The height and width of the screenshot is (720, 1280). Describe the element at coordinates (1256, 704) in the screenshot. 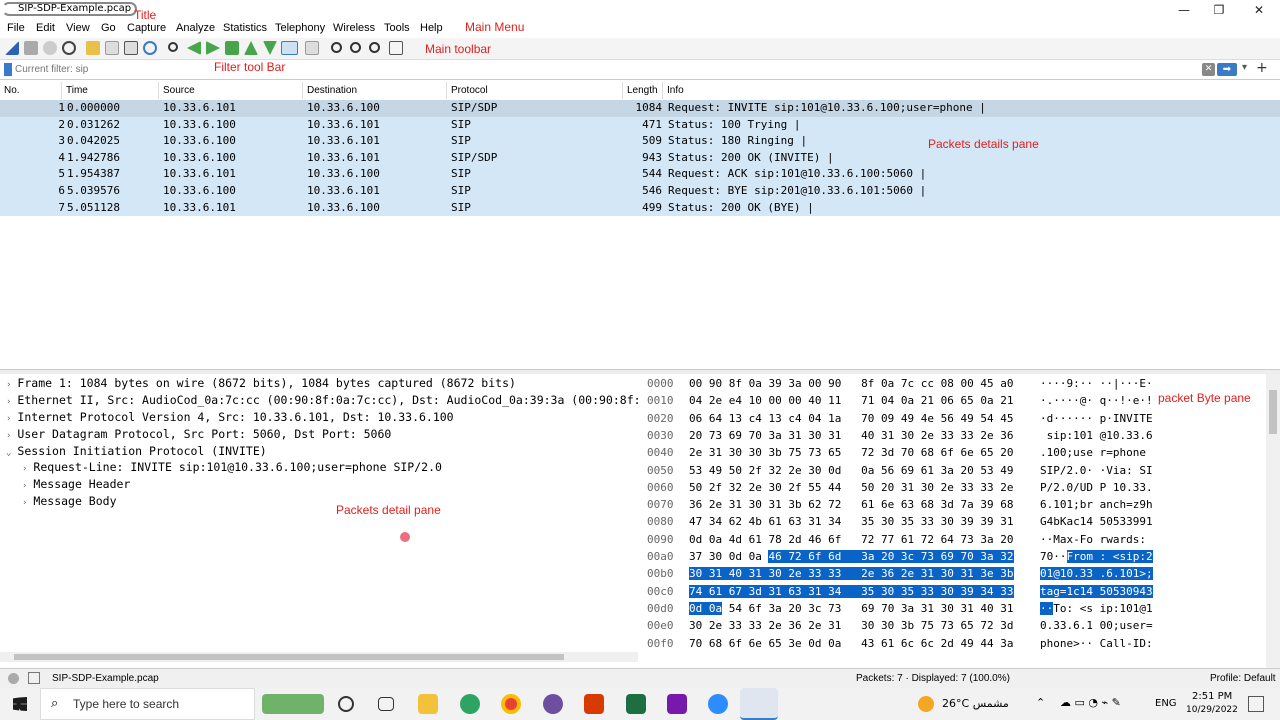

I see `notification-icon` at that location.